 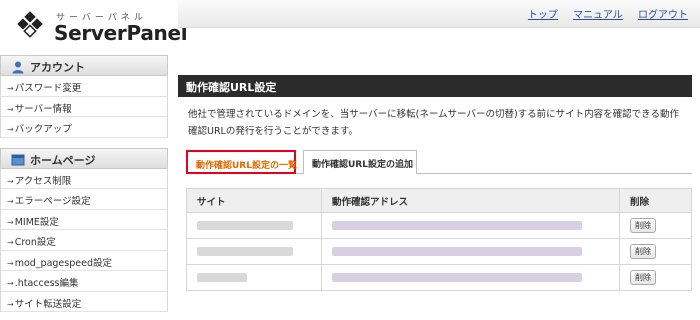 I want to click on header-band: トップ マニュアル ログアウト, so click(x=439, y=14).